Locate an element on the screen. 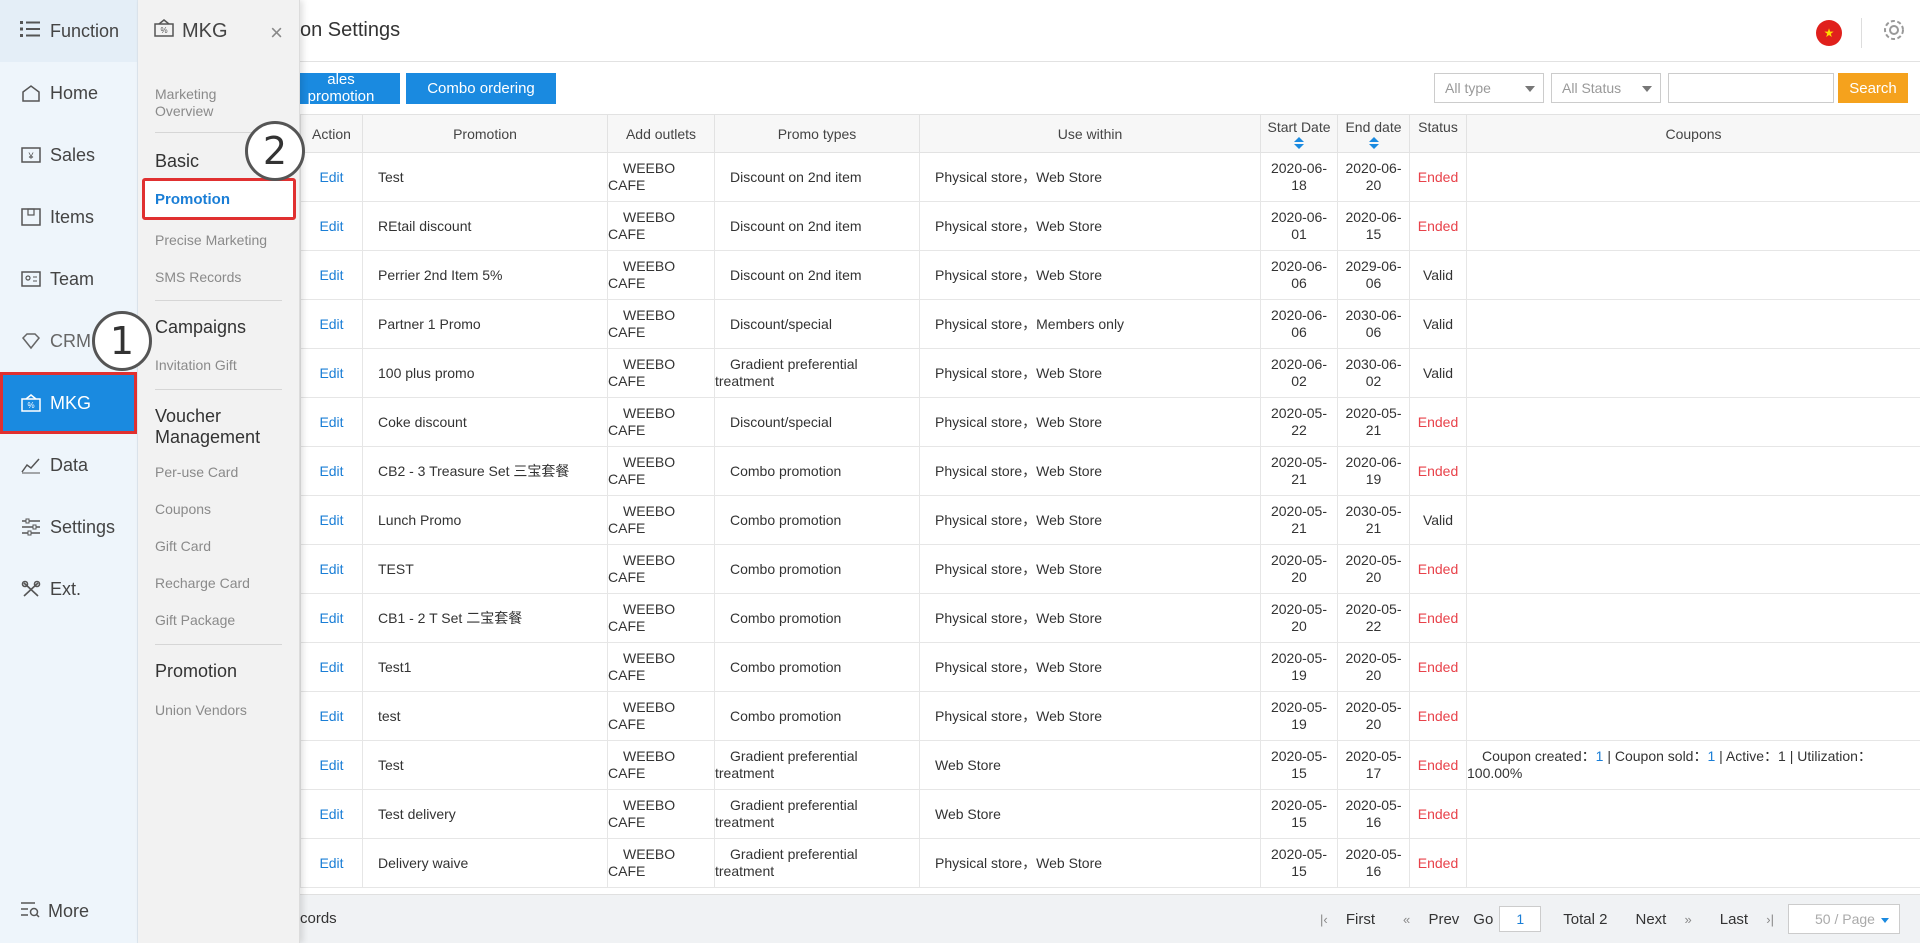 This screenshot has height=943, width=1920. start-date: 2020-05- 21 is located at coordinates (1299, 520).